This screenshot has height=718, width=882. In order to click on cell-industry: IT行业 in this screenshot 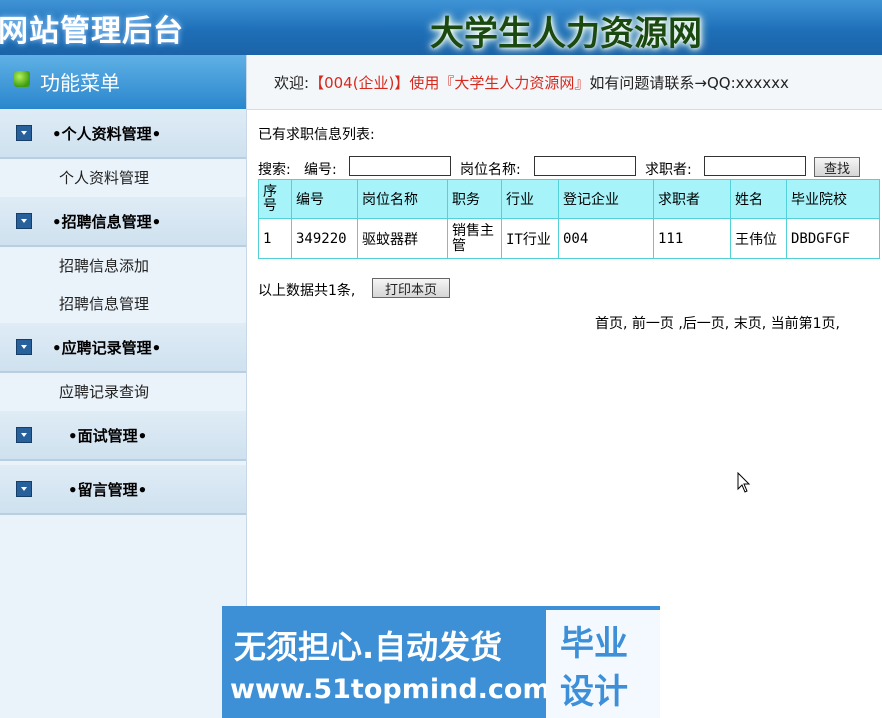, I will do `click(530, 238)`.